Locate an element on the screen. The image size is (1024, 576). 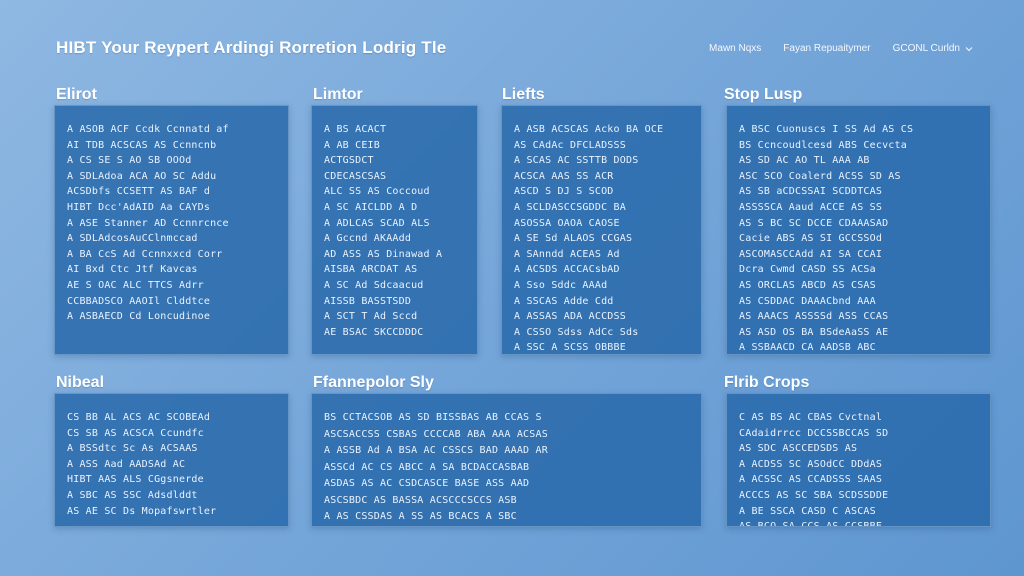
panel-text-line: CS SB AS ACSCA Ccundfc is located at coordinates (135, 433).